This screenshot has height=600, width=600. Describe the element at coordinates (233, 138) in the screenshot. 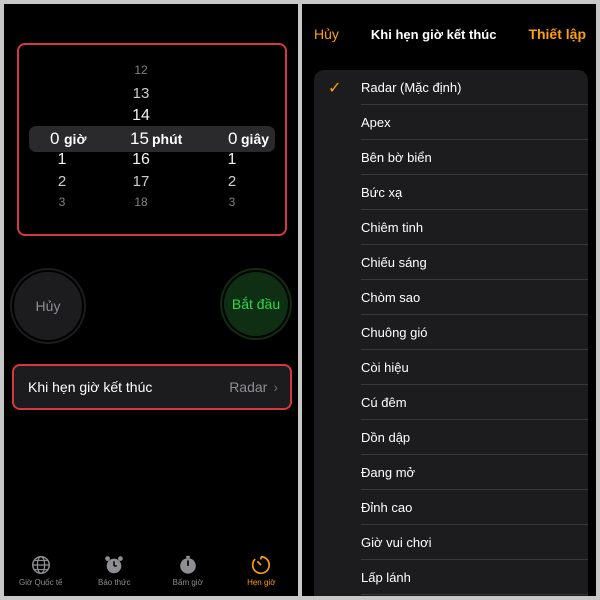

I see `seconds-selected: 0` at that location.